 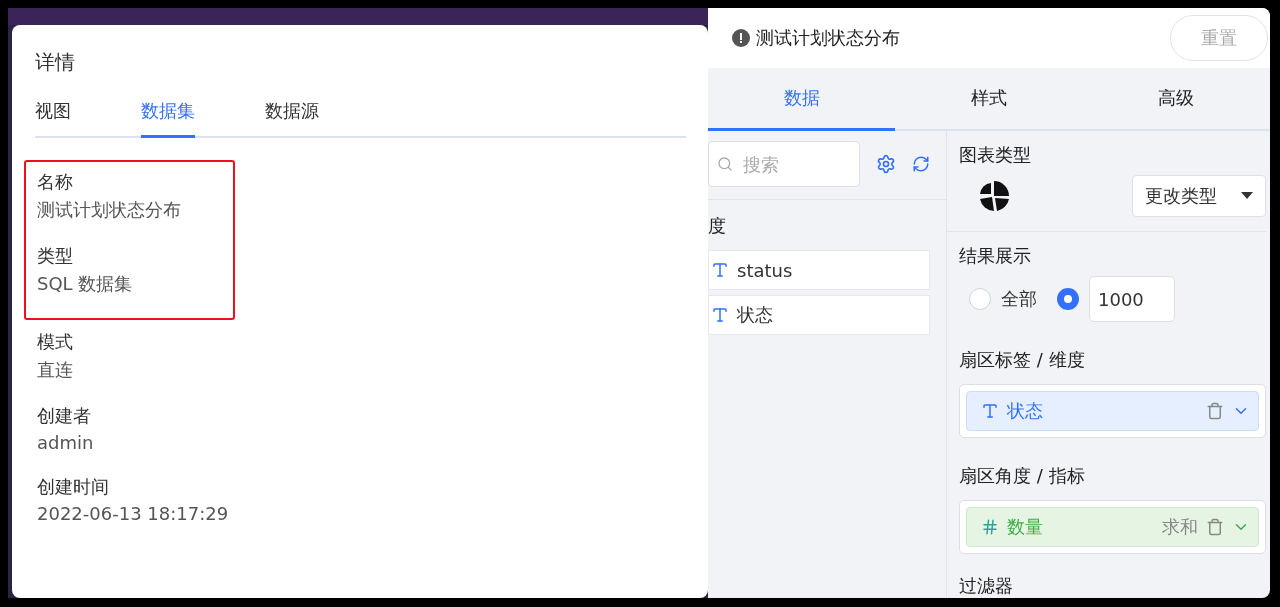 I want to click on group-label: 度, so click(x=717, y=226).